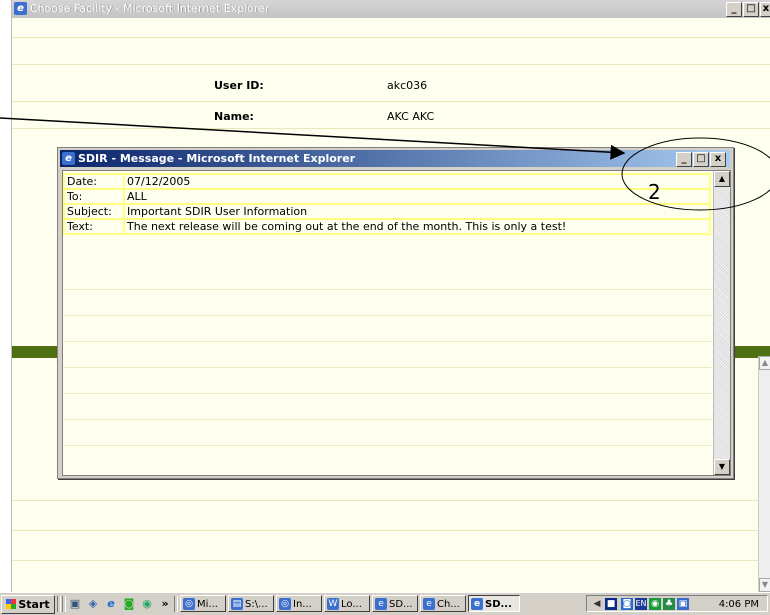 The width and height of the screenshot is (770, 615). What do you see at coordinates (718, 159) in the screenshot?
I see `popup-close-button: x` at bounding box center [718, 159].